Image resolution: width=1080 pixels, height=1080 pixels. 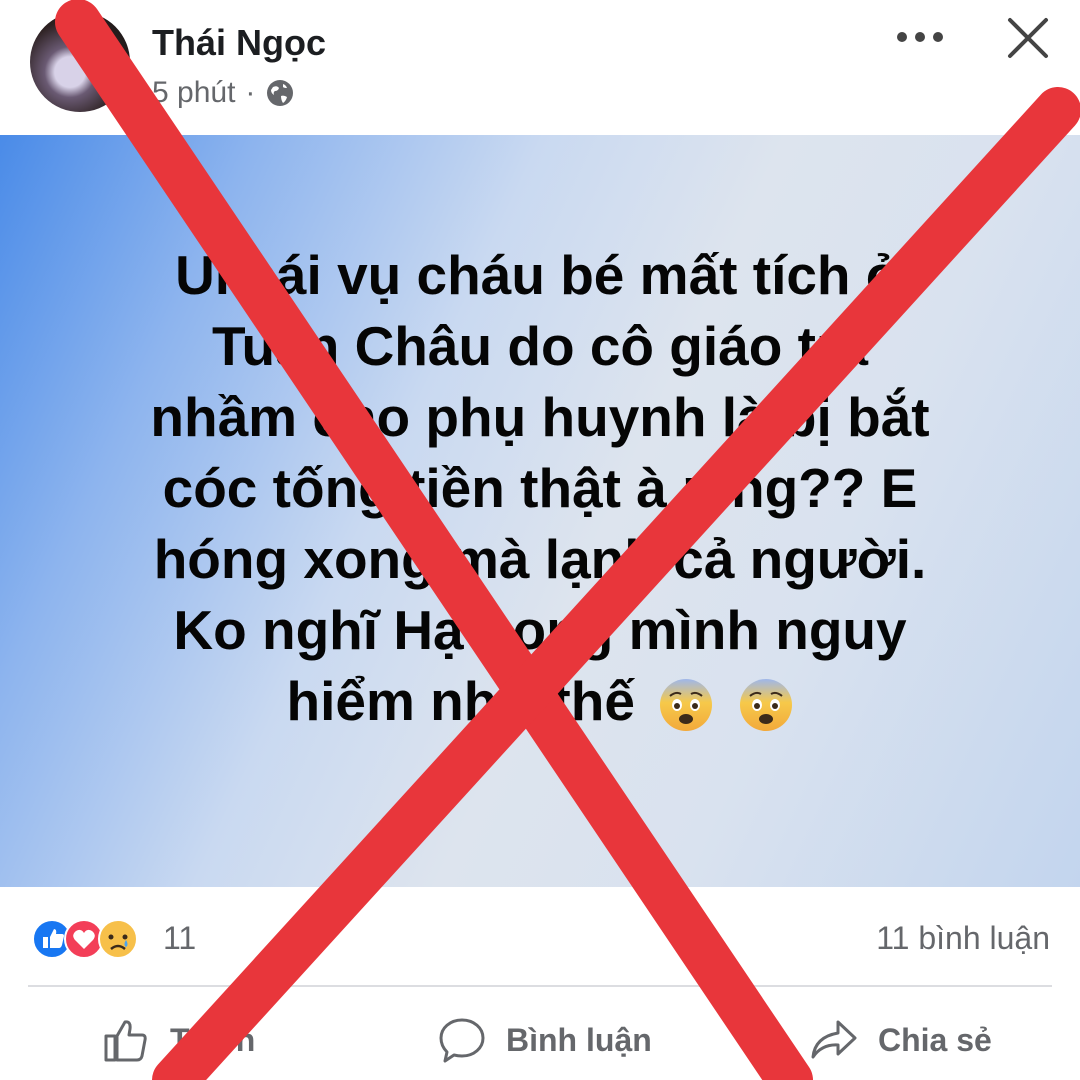 What do you see at coordinates (193, 93) in the screenshot?
I see `post-time: 5 phút` at bounding box center [193, 93].